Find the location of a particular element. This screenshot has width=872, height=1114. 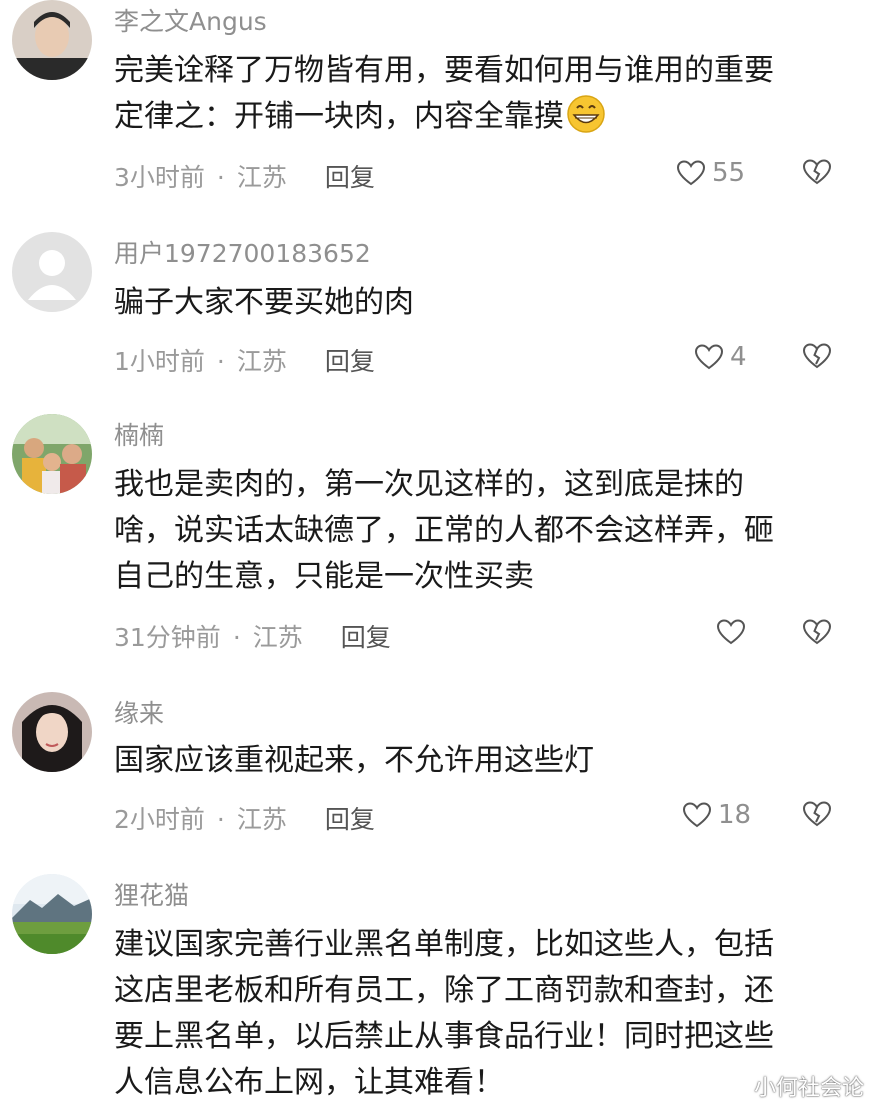

comment-meta: 1小时前 · 江苏 回复 is located at coordinates (244, 361).